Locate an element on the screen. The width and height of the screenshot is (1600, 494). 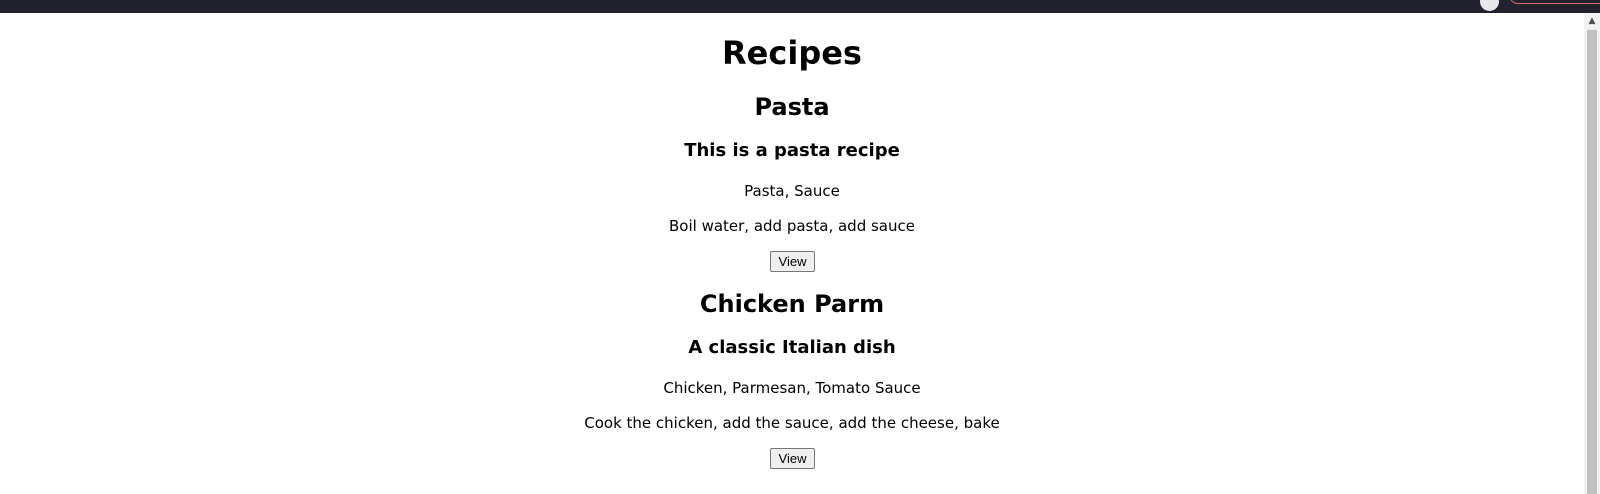
scroll-up-arrow-icon: ▲ is located at coordinates (1592, 21).